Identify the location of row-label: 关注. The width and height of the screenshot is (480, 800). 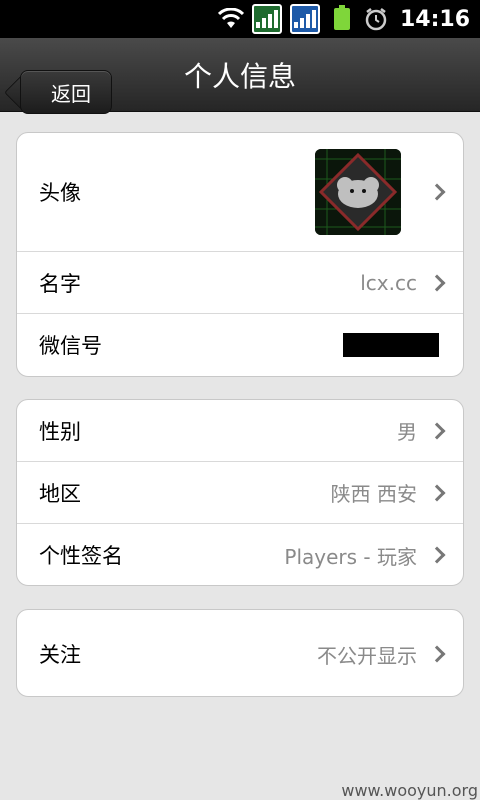
(60, 655).